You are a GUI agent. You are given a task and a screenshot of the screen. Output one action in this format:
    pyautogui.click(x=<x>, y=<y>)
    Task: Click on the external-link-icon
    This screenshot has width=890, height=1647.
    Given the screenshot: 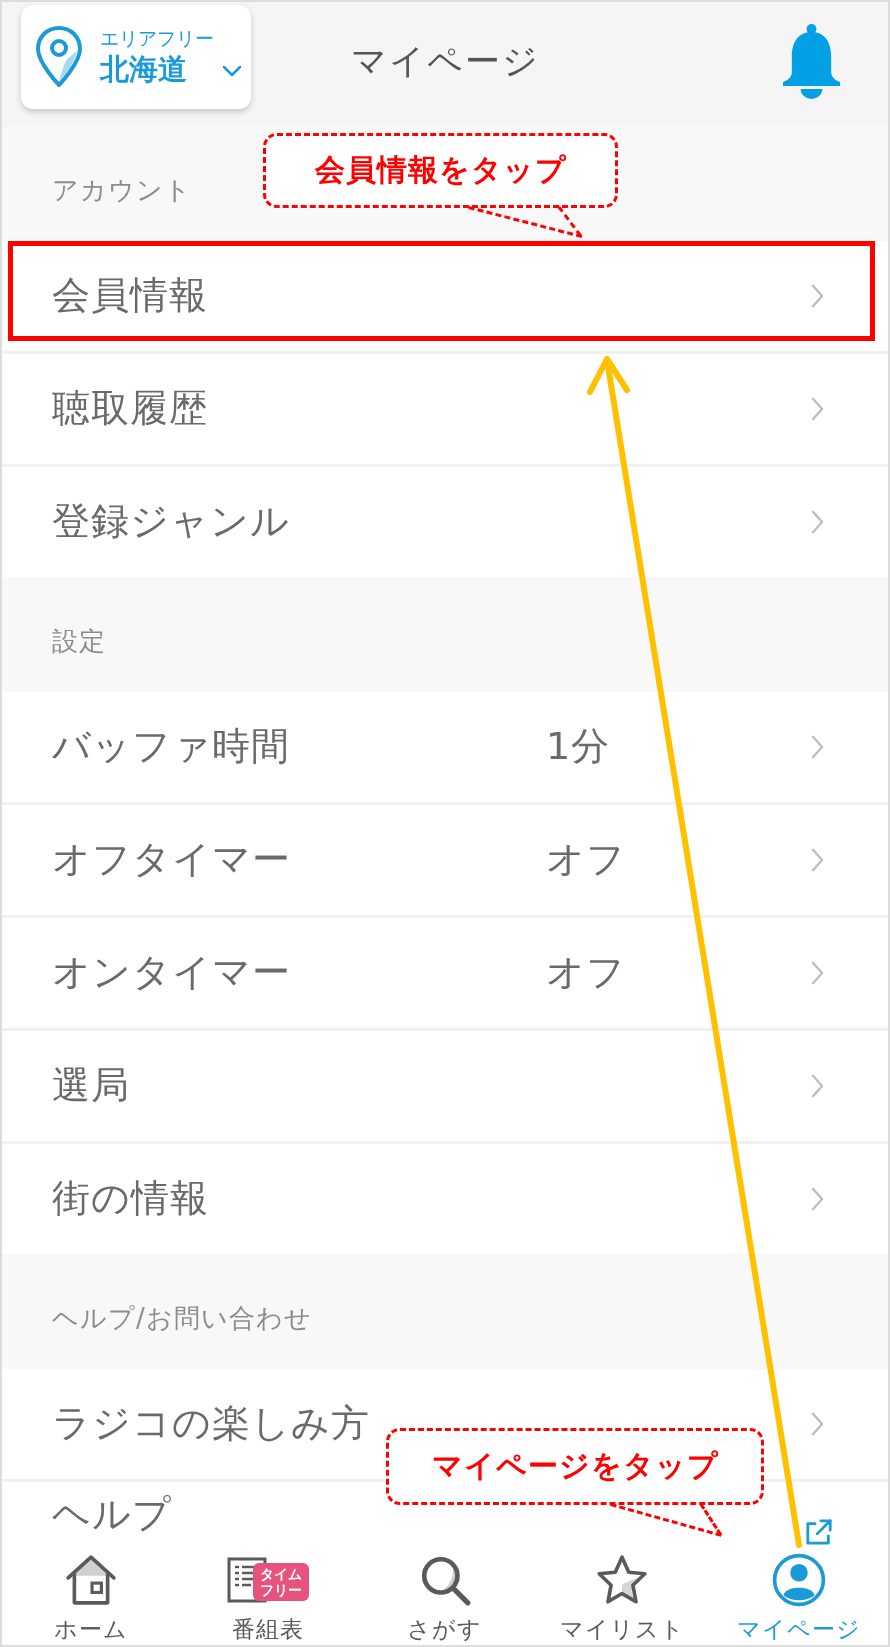 What is the action you would take?
    pyautogui.click(x=819, y=1531)
    